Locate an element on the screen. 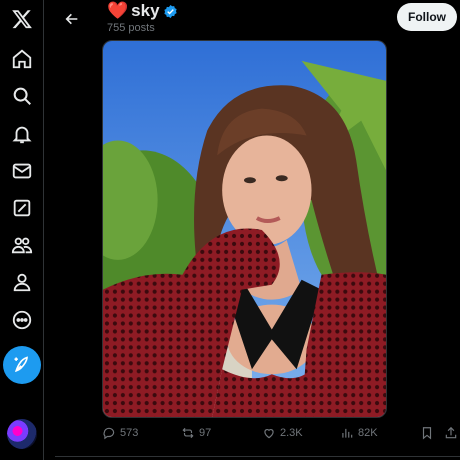 The width and height of the screenshot is (460, 460). post-actions: 573 97 2.3K 82K is located at coordinates (280, 436).